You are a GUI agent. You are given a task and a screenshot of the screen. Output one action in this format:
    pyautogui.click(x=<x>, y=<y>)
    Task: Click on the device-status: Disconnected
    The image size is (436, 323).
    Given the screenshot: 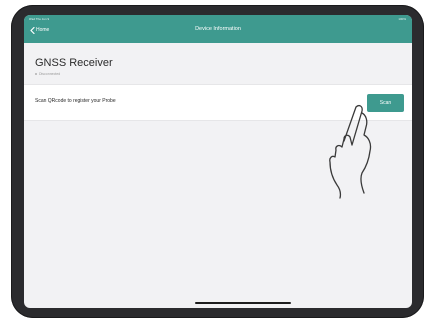 What is the action you would take?
    pyautogui.click(x=47, y=74)
    